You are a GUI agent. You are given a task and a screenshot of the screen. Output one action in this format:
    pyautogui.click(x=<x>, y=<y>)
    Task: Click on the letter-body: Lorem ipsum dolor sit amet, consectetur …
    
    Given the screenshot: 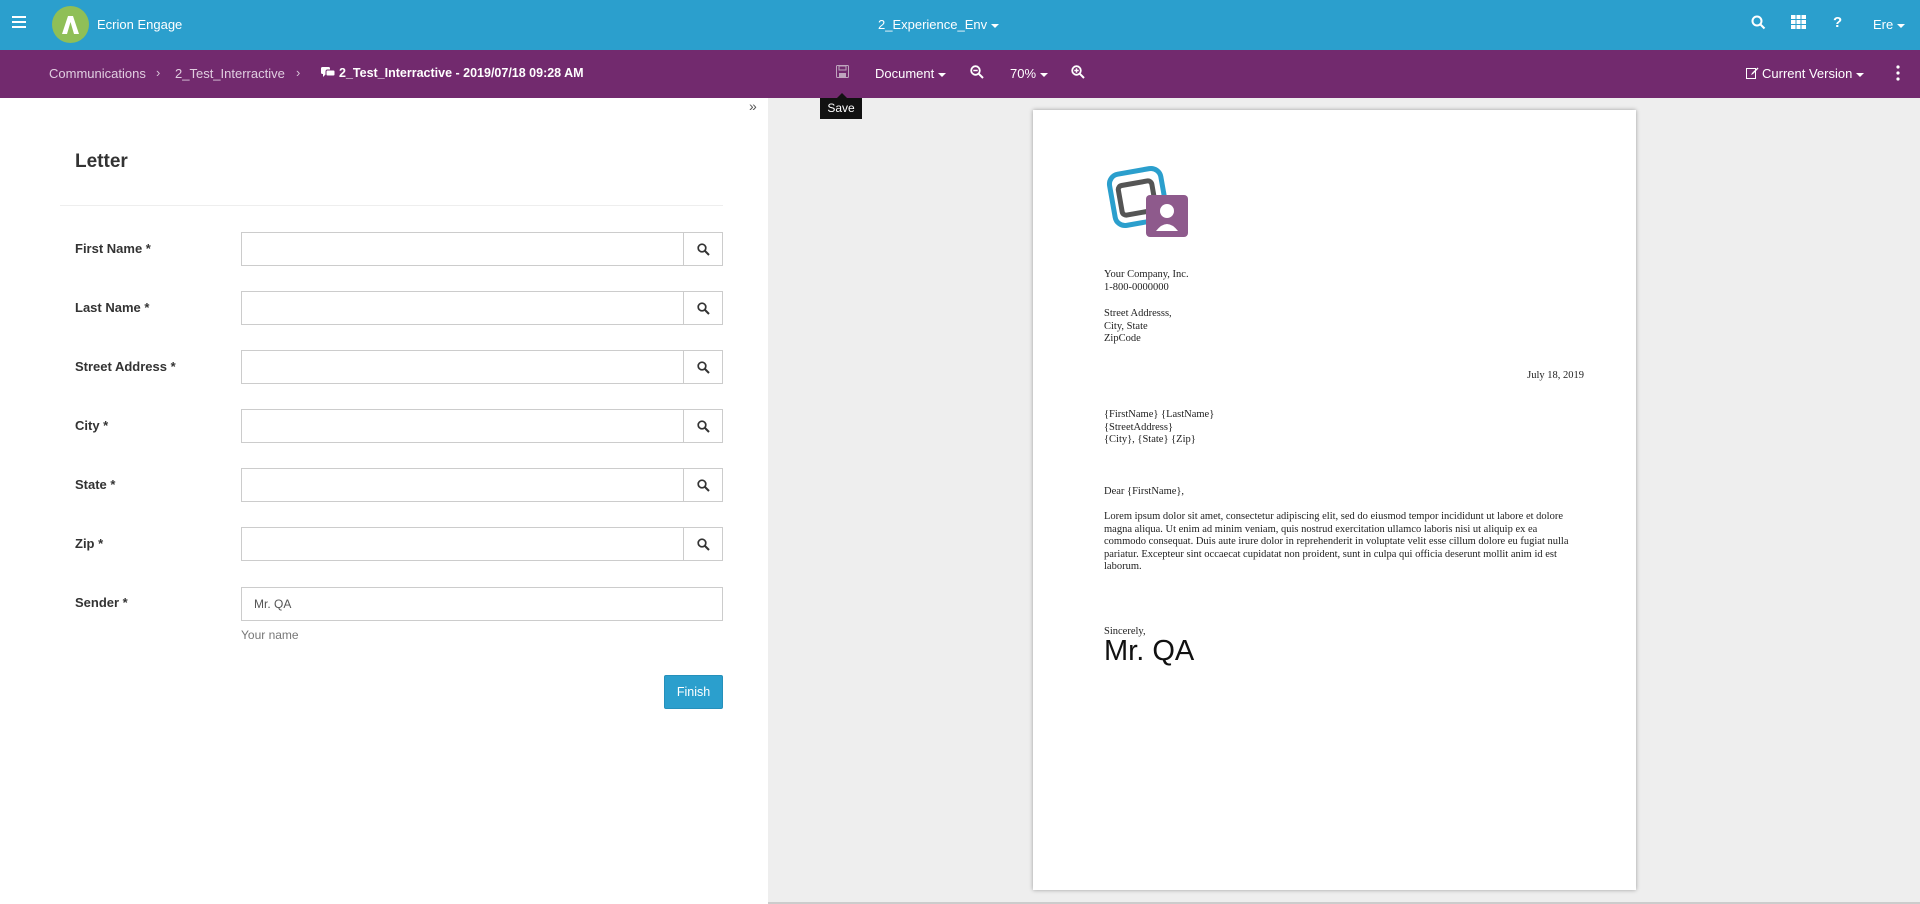 What is the action you would take?
    pyautogui.click(x=1336, y=541)
    